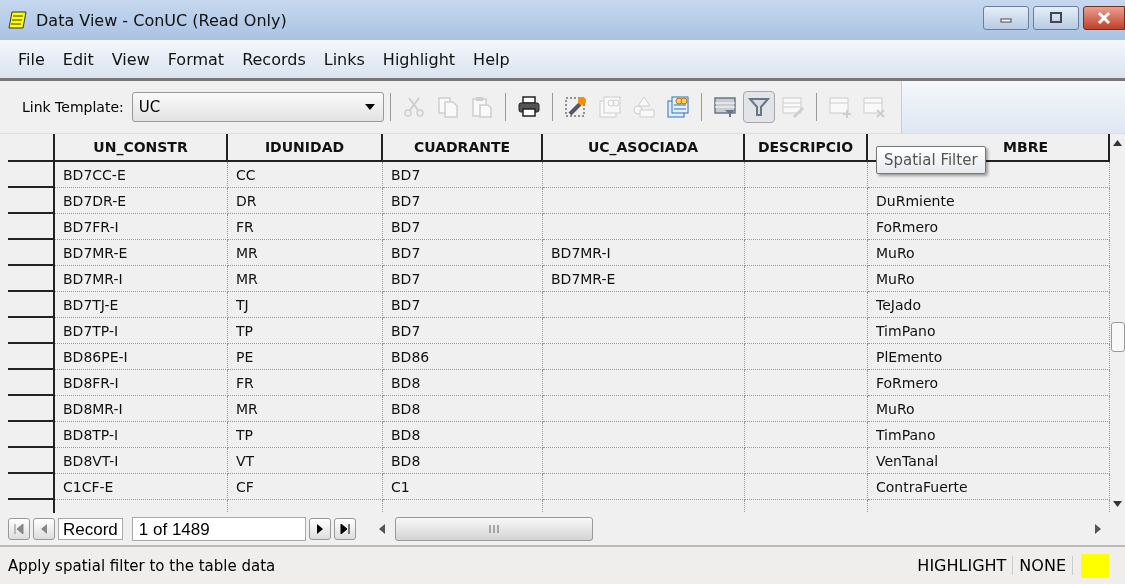 This screenshot has height=584, width=1125. Describe the element at coordinates (141, 305) in the screenshot. I see `table-cell: BD7TJ-E` at that location.